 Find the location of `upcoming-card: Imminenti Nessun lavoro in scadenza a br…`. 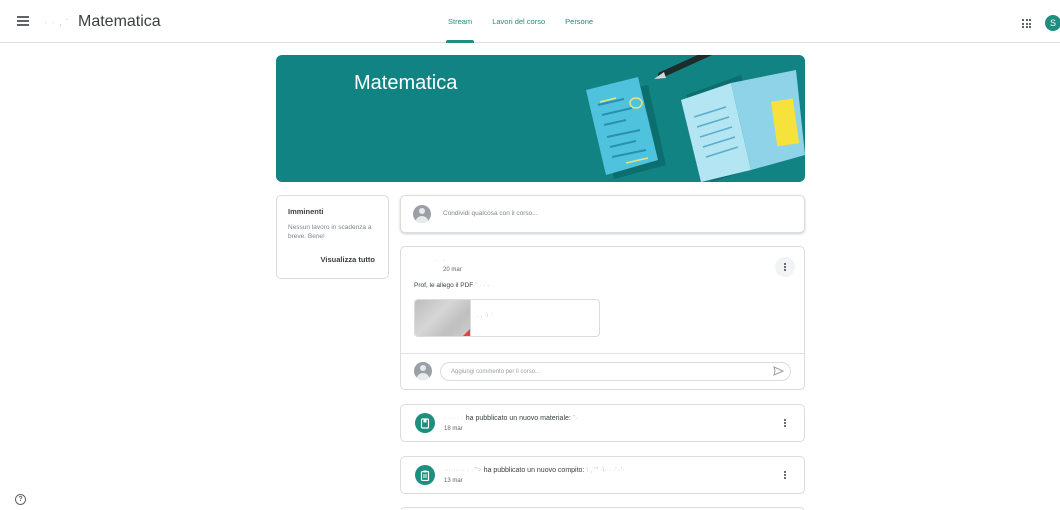

upcoming-card: Imminenti Nessun lavoro in scadenza a br… is located at coordinates (332, 237).